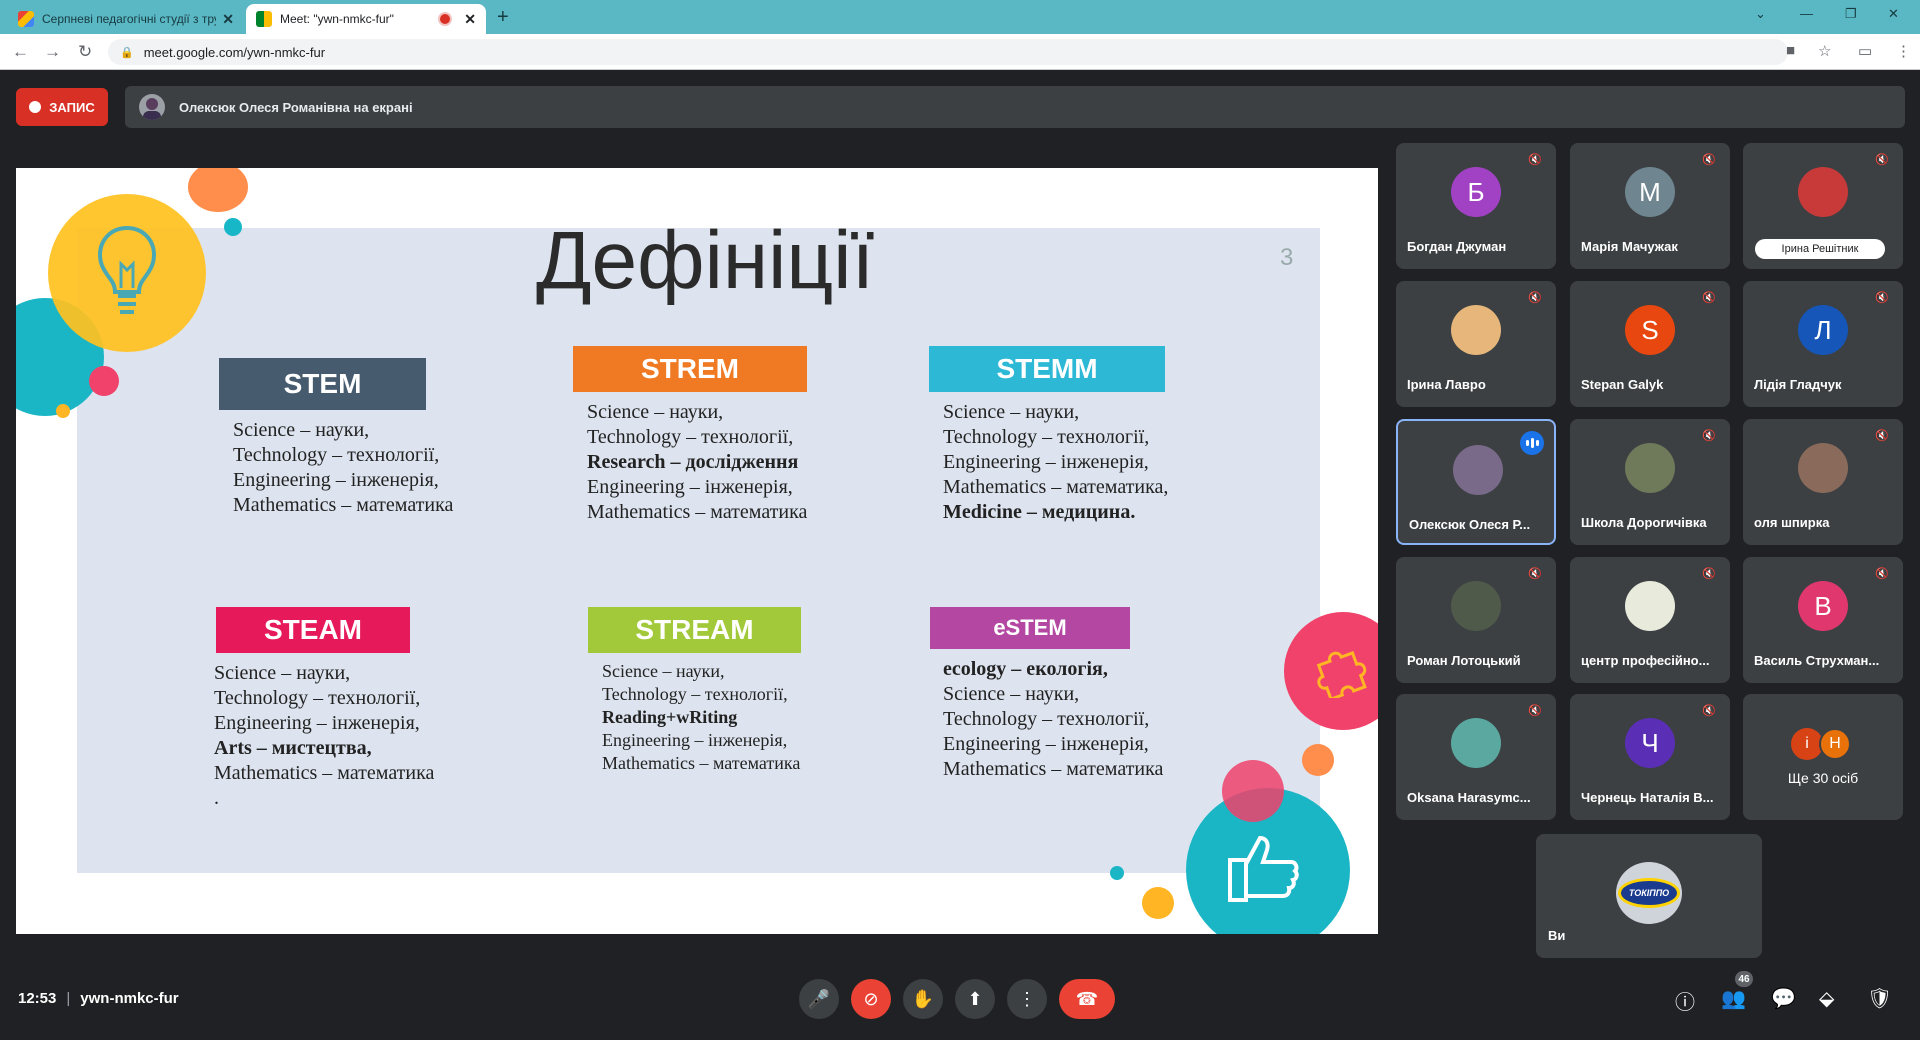  Describe the element at coordinates (1879, 998) in the screenshot. I see `host-controls-icon: 🛡` at that location.